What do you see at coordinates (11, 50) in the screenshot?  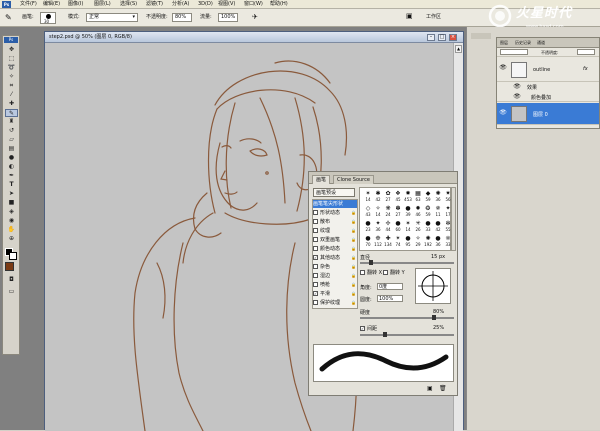 I see `move-tool-icon: ✥` at bounding box center [11, 50].